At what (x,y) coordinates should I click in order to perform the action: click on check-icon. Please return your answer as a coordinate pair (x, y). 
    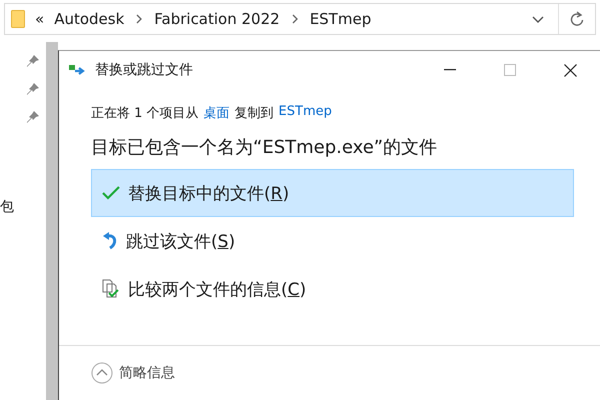
    Looking at the image, I should click on (111, 193).